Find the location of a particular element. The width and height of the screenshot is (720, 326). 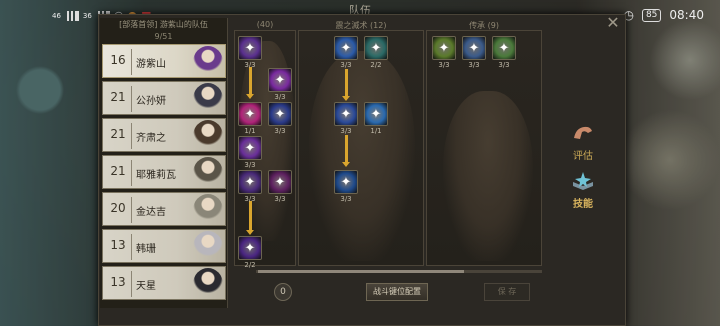

flame-icon: ✦ is located at coordinates (280, 182).